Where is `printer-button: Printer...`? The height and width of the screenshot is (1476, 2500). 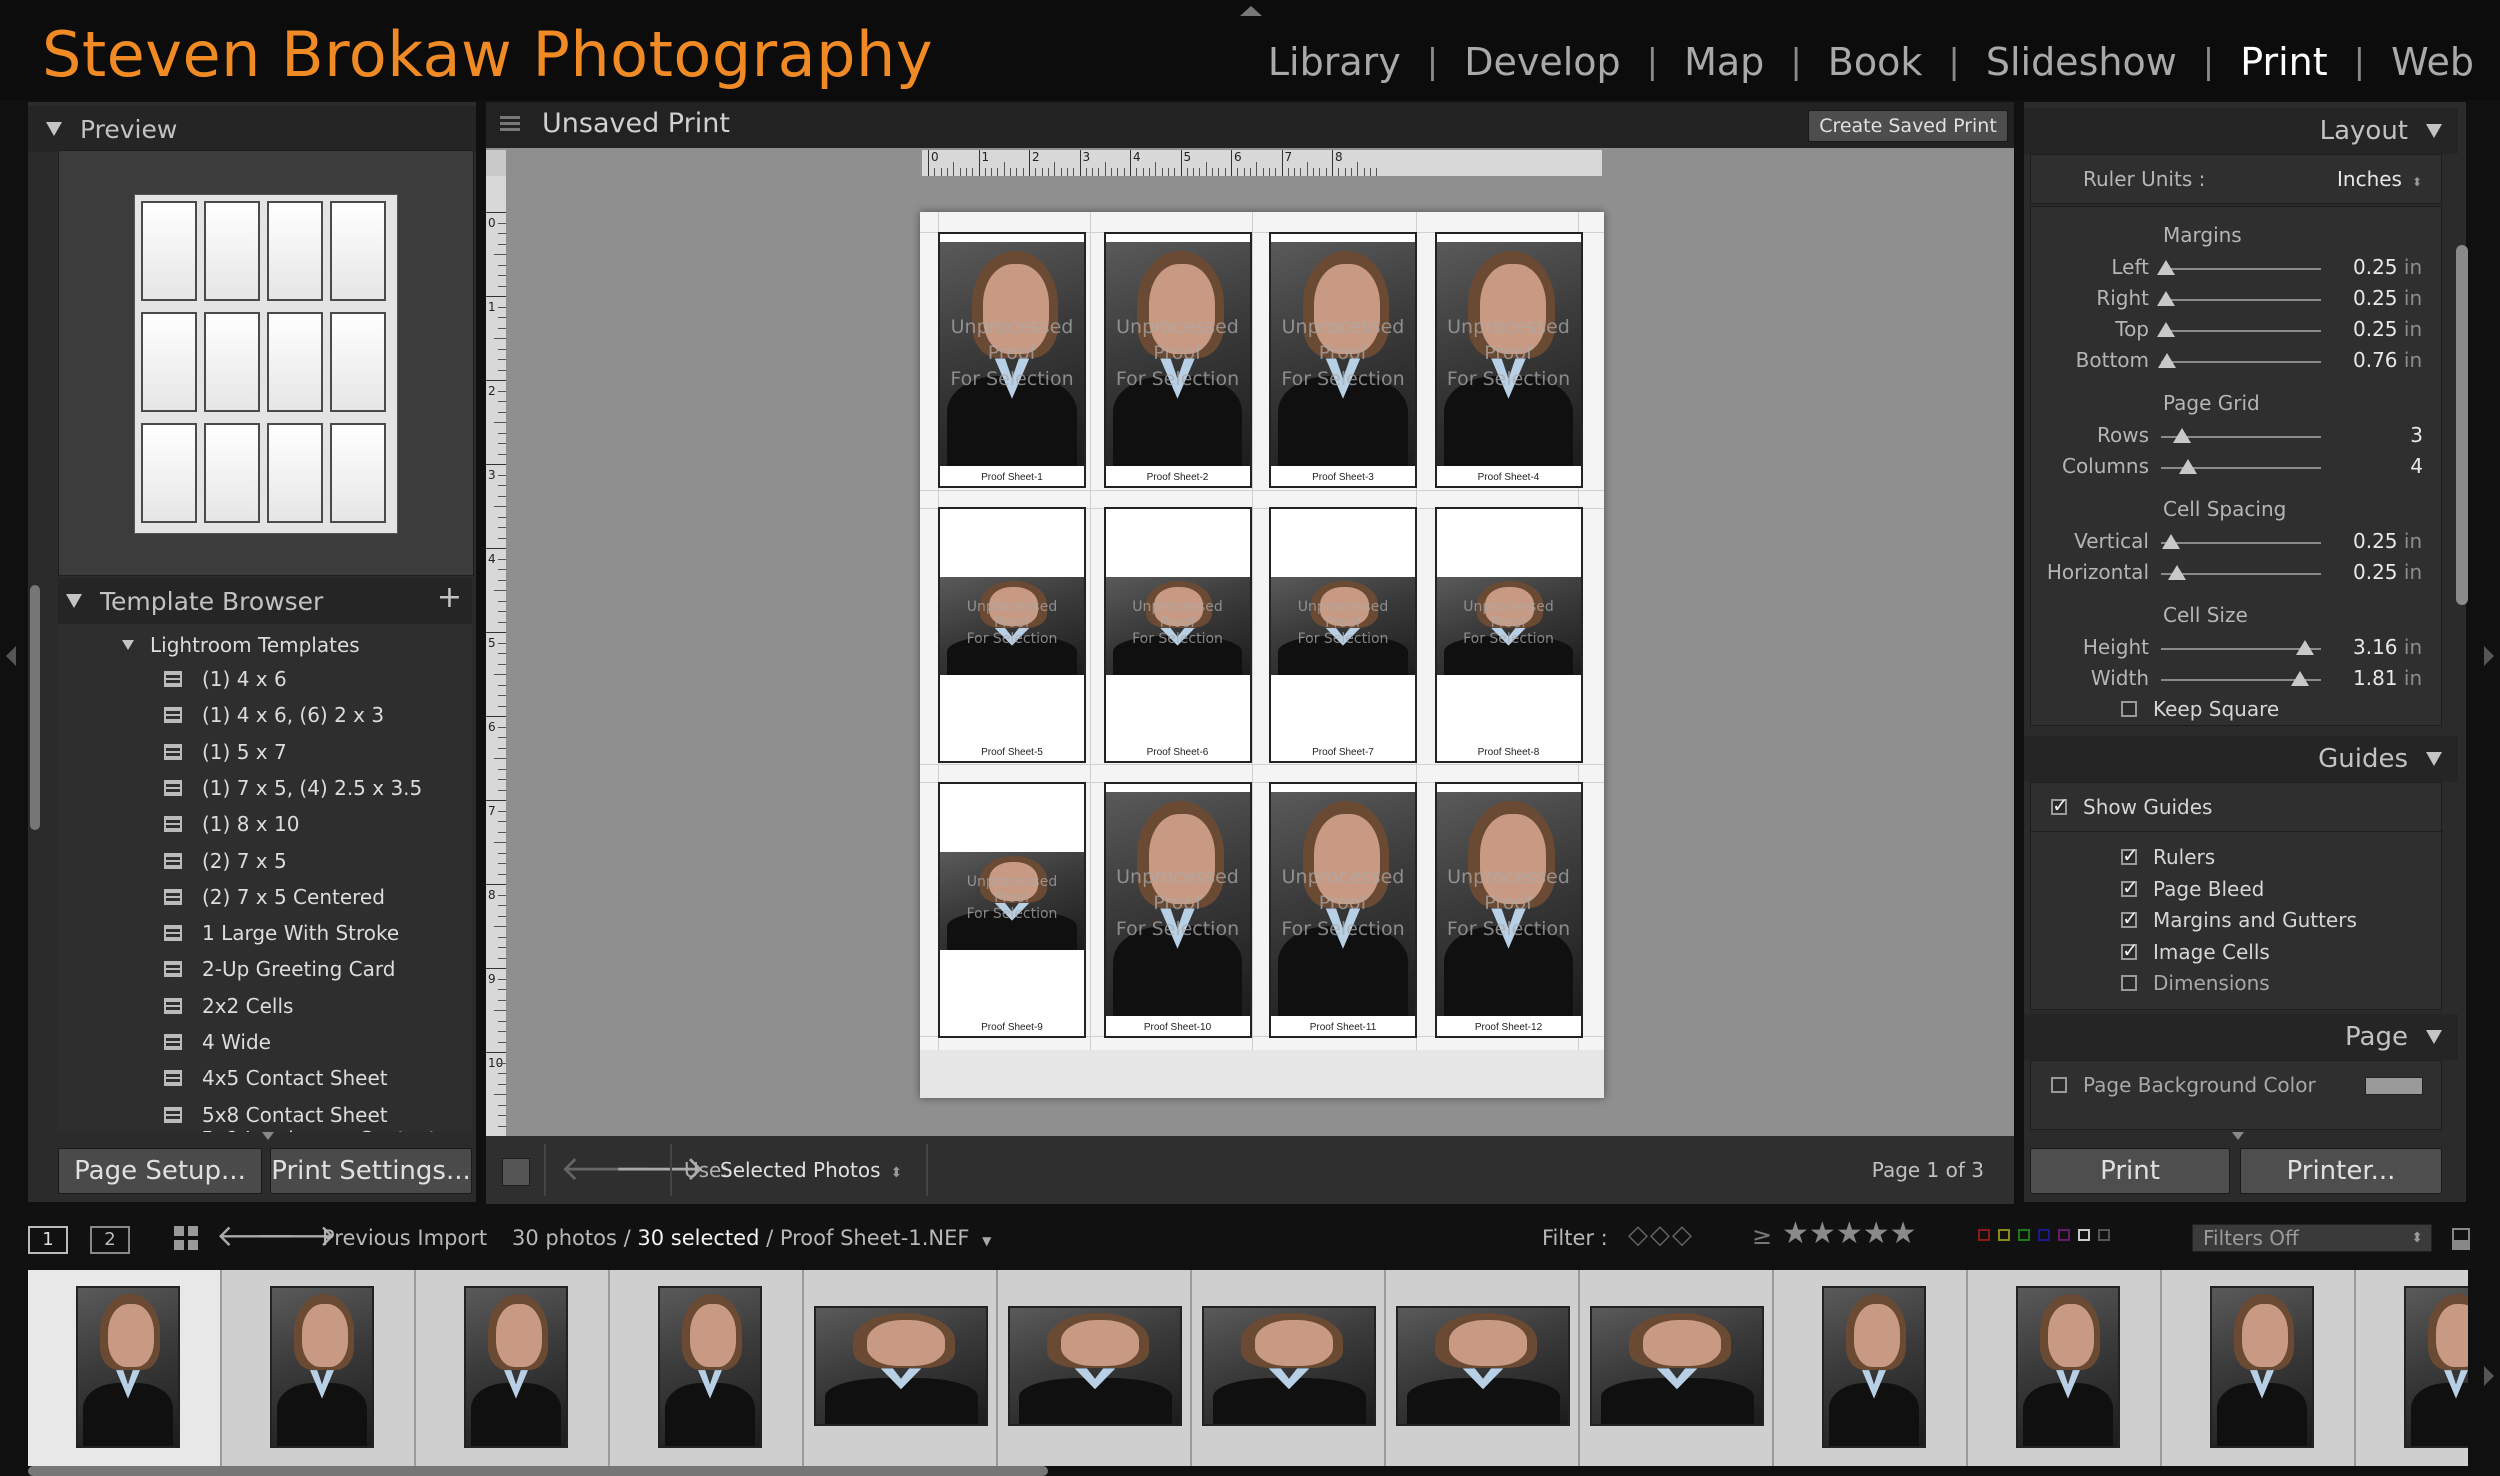 printer-button: Printer... is located at coordinates (2341, 1171).